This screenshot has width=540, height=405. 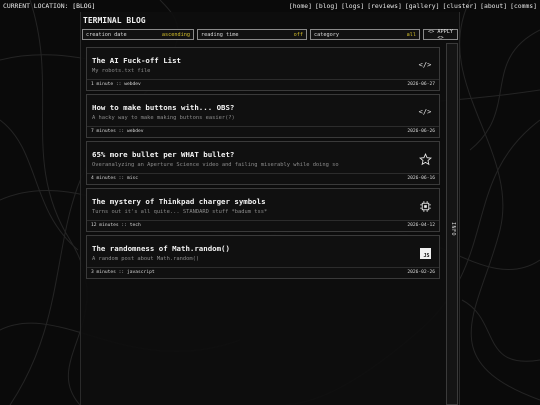 I want to click on post-meta: 1 minute :: webdev 2026-06-27, so click(x=263, y=84).